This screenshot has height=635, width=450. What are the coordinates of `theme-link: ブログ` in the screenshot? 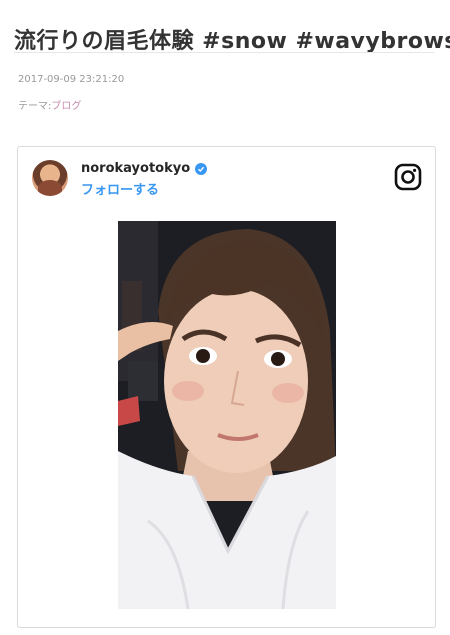 It's located at (66, 106).